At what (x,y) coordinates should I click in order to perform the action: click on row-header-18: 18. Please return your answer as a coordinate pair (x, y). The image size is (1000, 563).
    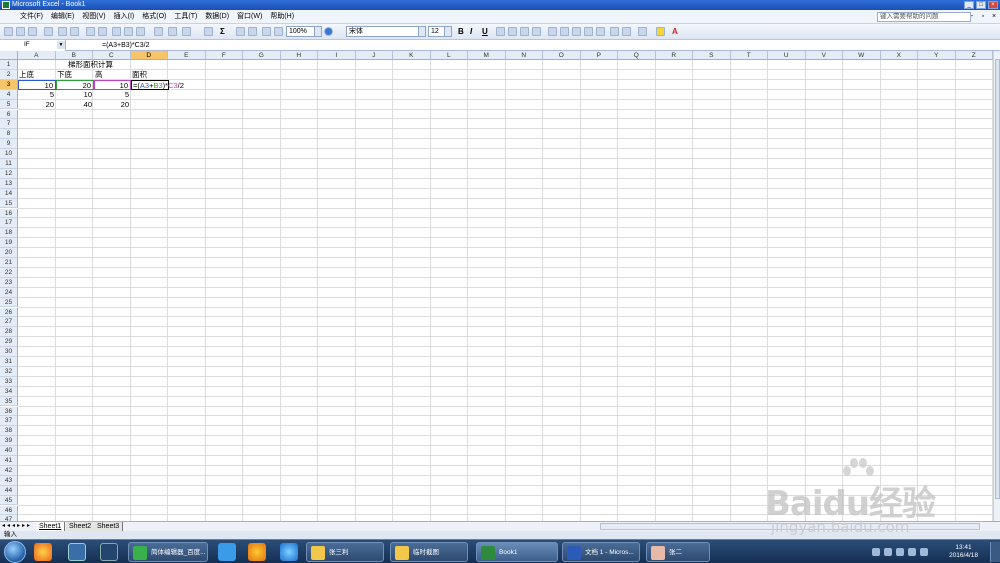
    Looking at the image, I should click on (9, 233).